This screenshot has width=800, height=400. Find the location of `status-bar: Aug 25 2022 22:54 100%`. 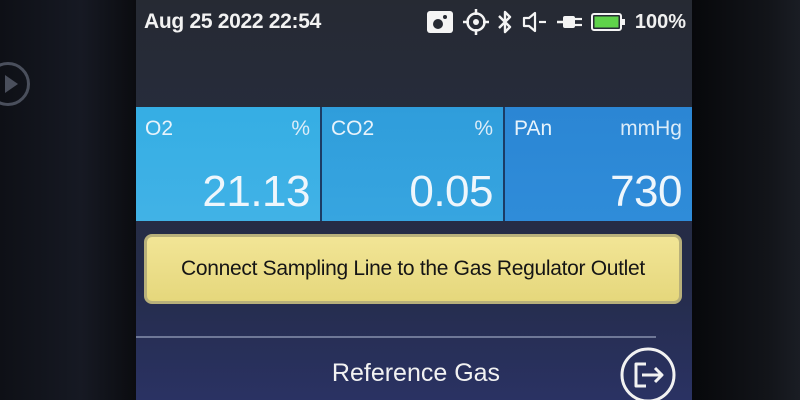

status-bar: Aug 25 2022 22:54 100% is located at coordinates (414, 22).